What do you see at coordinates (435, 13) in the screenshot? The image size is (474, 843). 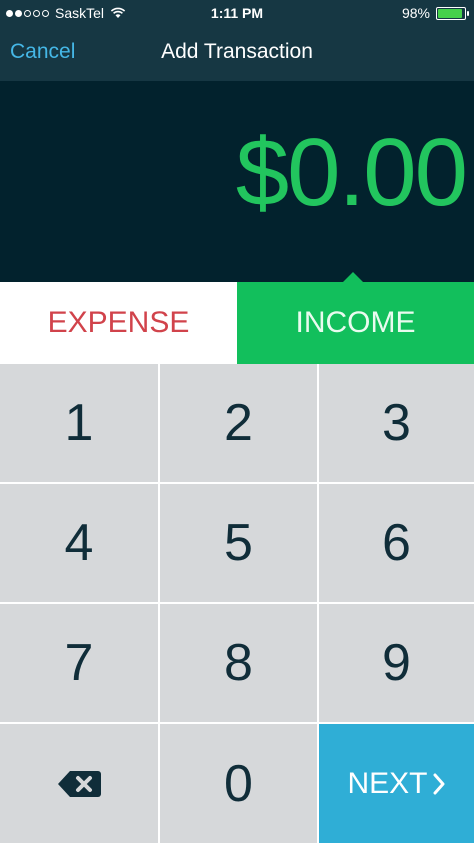 I see `status-right: 98%` at bounding box center [435, 13].